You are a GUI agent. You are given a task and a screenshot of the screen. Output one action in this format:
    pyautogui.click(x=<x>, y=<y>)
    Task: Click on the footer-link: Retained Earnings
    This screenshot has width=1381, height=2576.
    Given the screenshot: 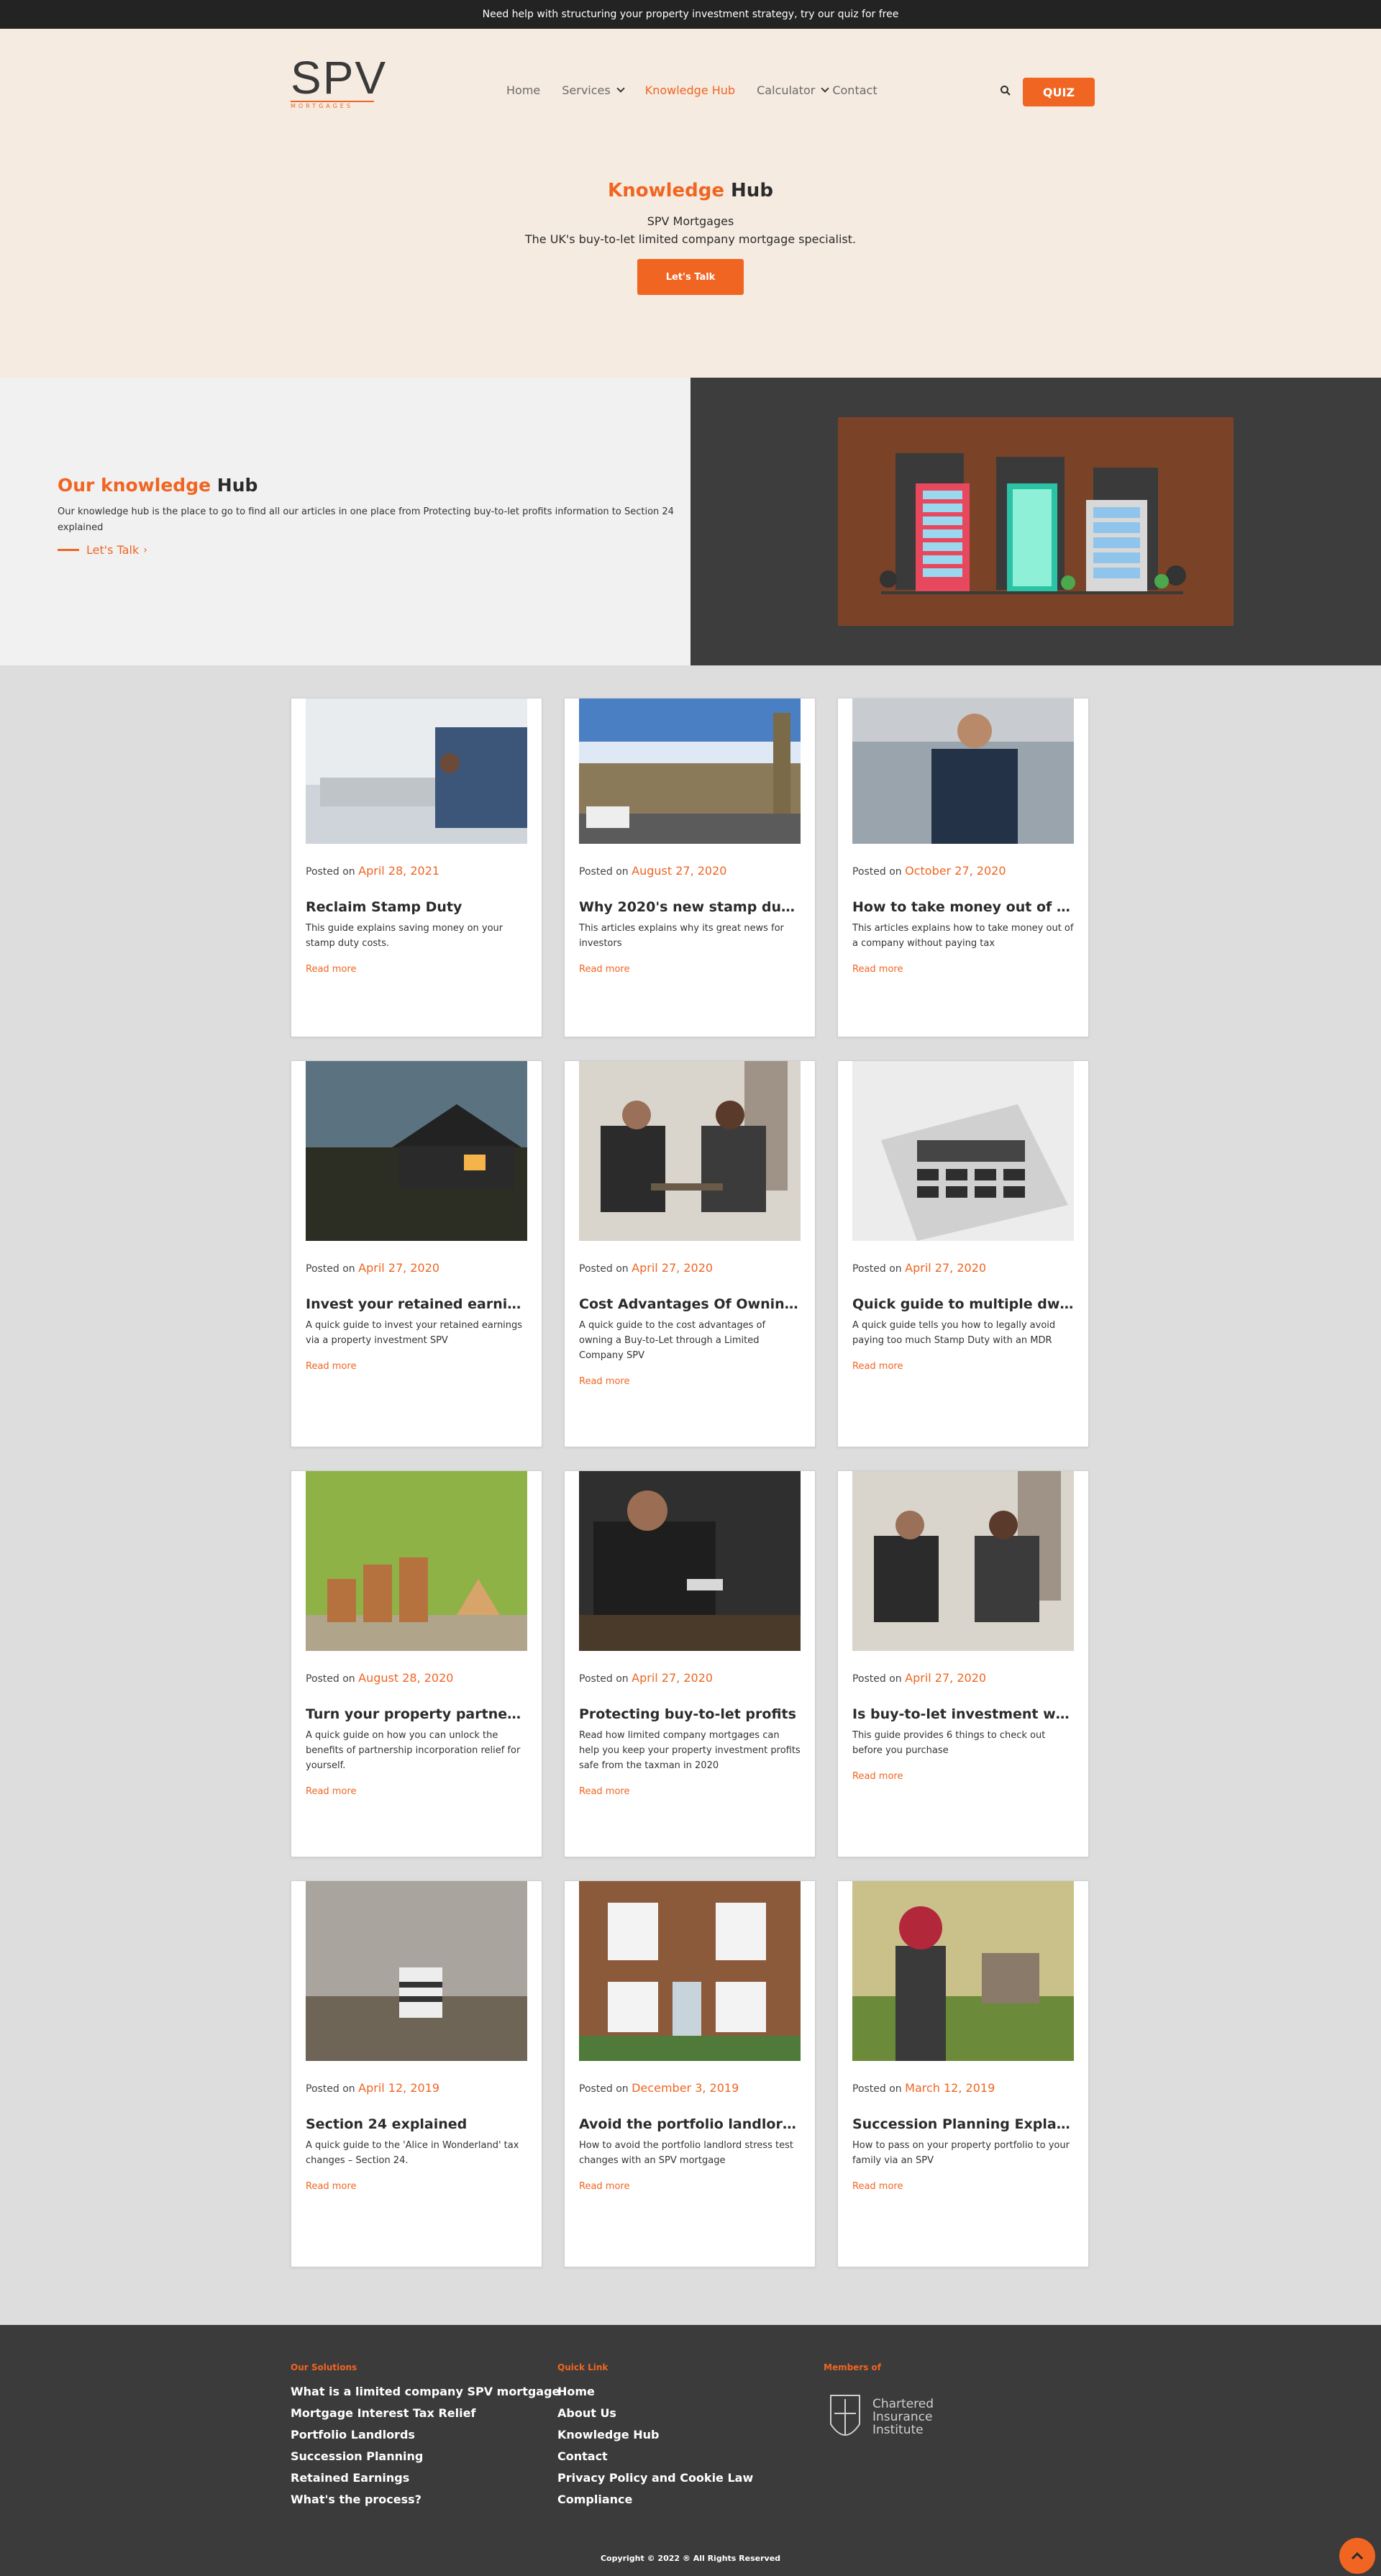 What is the action you would take?
    pyautogui.click(x=425, y=2478)
    